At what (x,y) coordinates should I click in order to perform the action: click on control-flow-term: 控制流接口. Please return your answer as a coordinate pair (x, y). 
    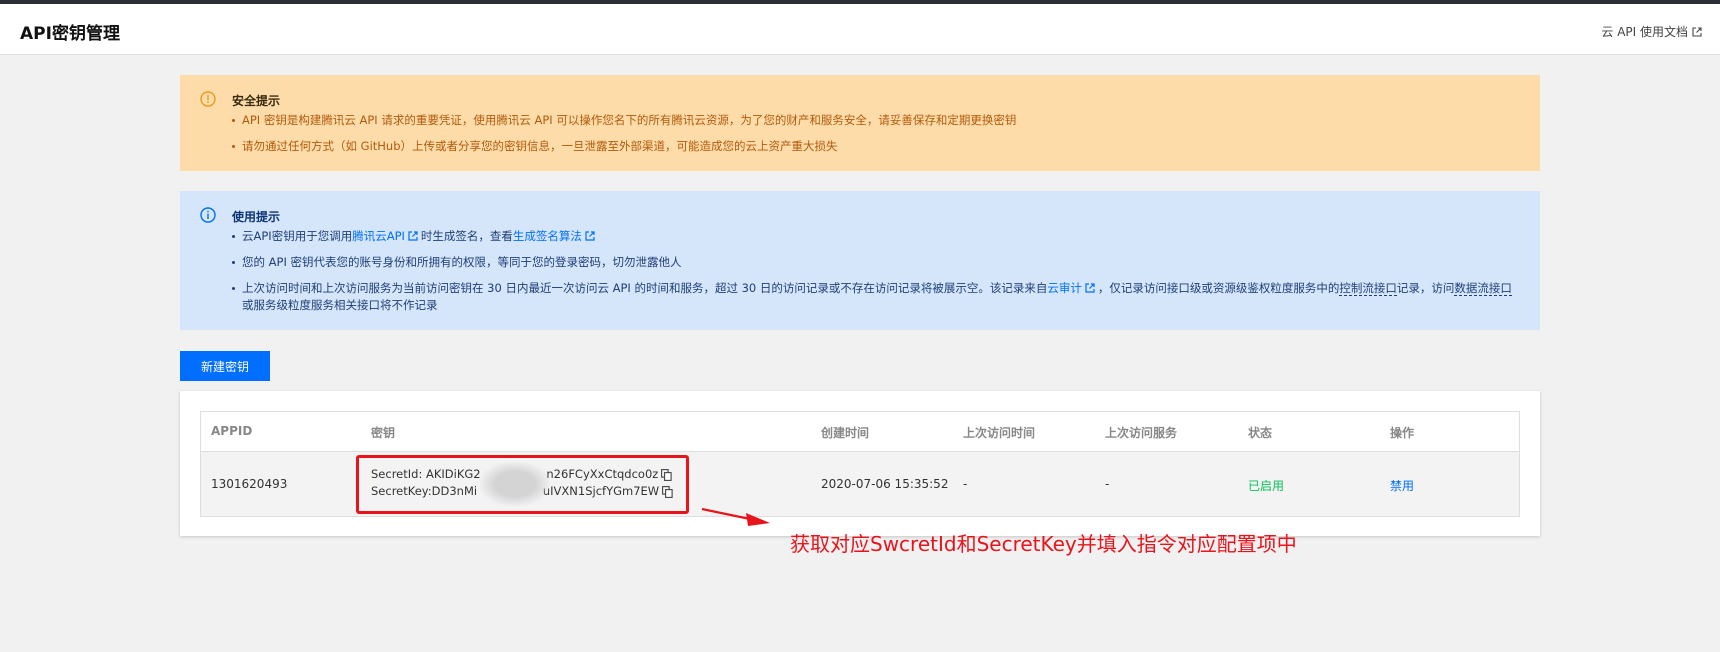
    Looking at the image, I should click on (1368, 288).